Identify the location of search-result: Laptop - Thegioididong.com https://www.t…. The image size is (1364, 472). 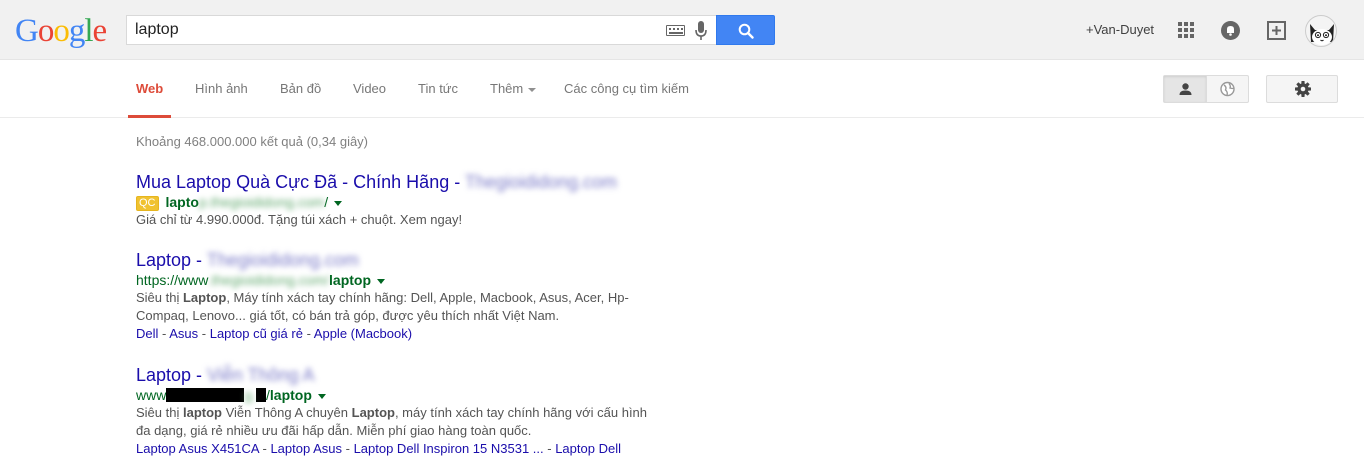
(406, 296).